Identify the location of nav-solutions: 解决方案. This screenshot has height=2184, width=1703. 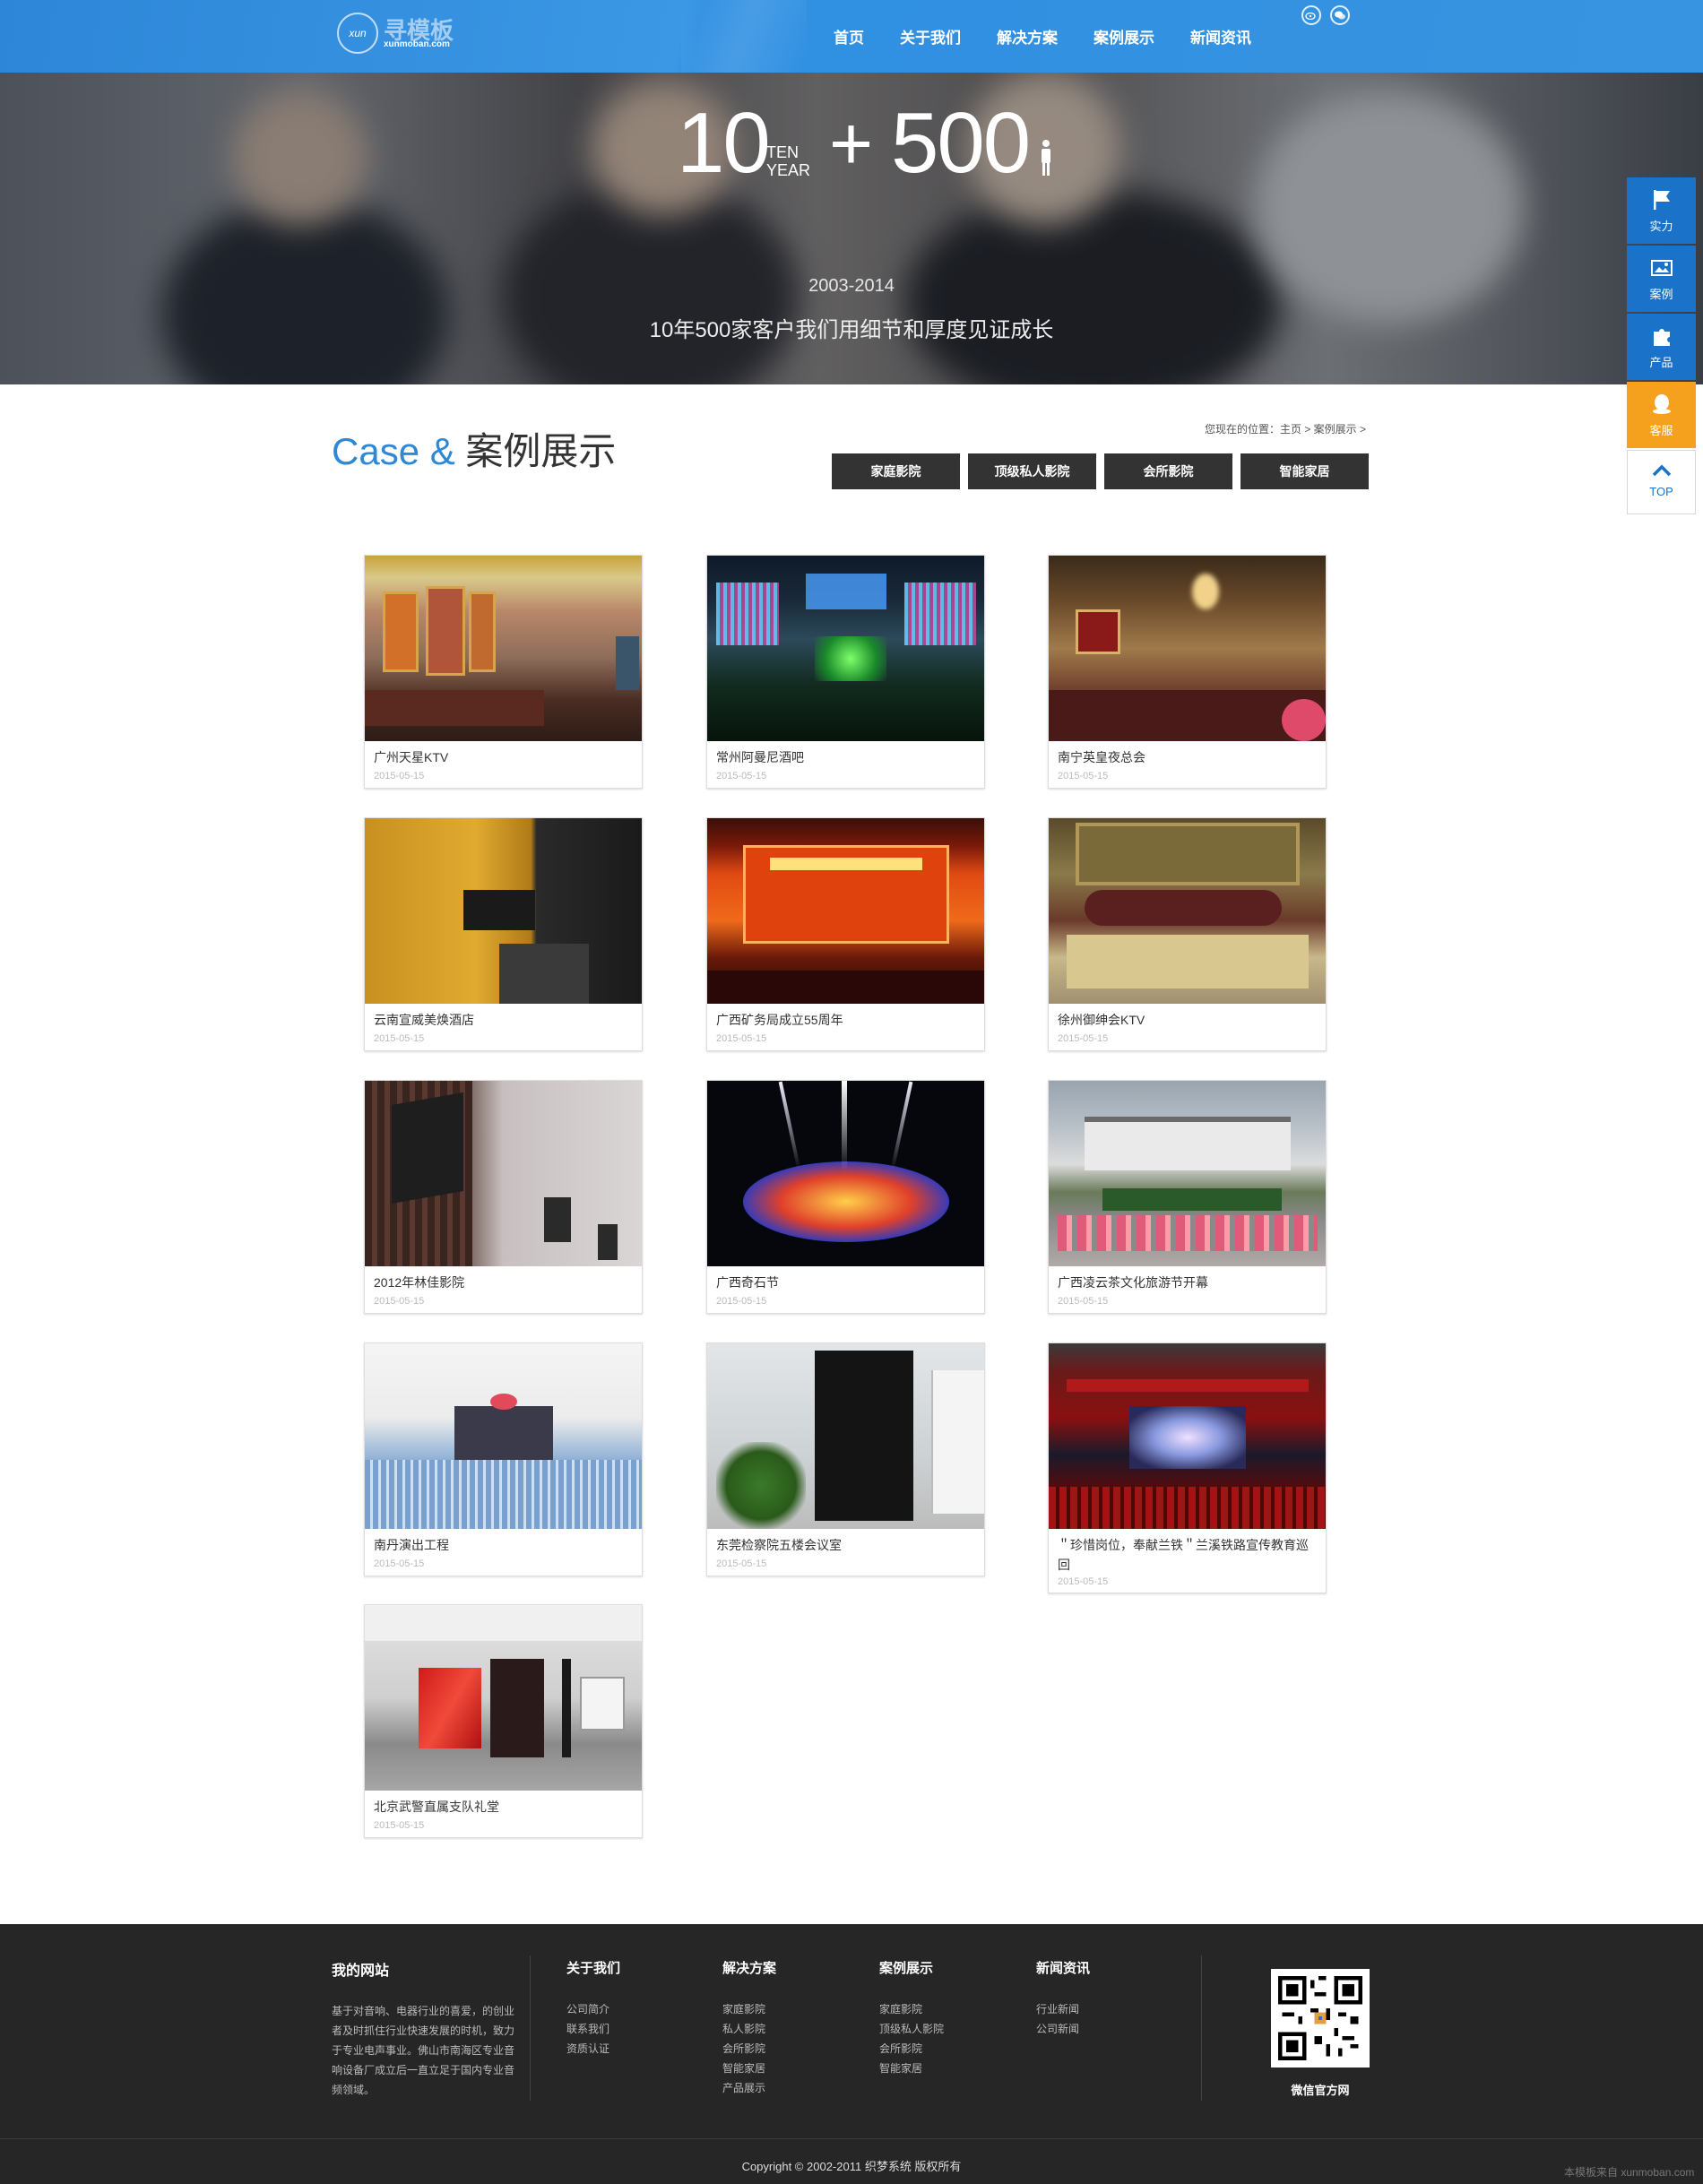
(1027, 37).